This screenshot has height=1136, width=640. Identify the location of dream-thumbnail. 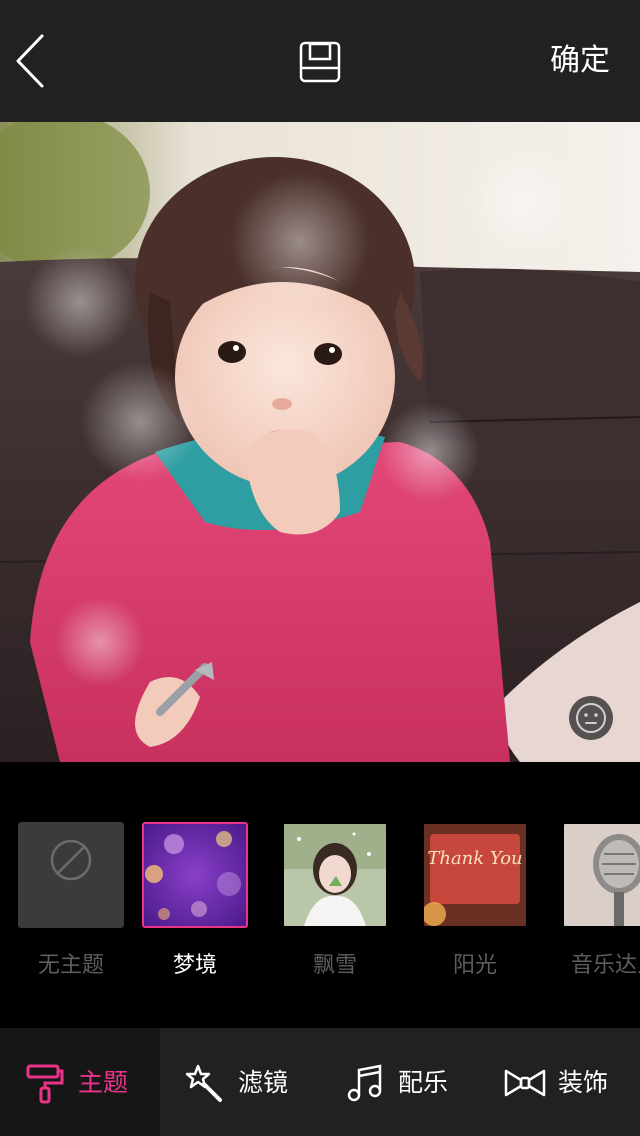
(195, 875).